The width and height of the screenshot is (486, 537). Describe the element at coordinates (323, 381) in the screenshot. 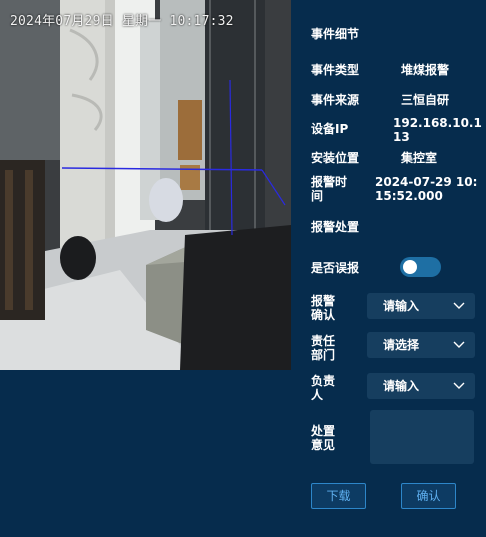

I see `responsible-person-label-line1: 负责` at that location.